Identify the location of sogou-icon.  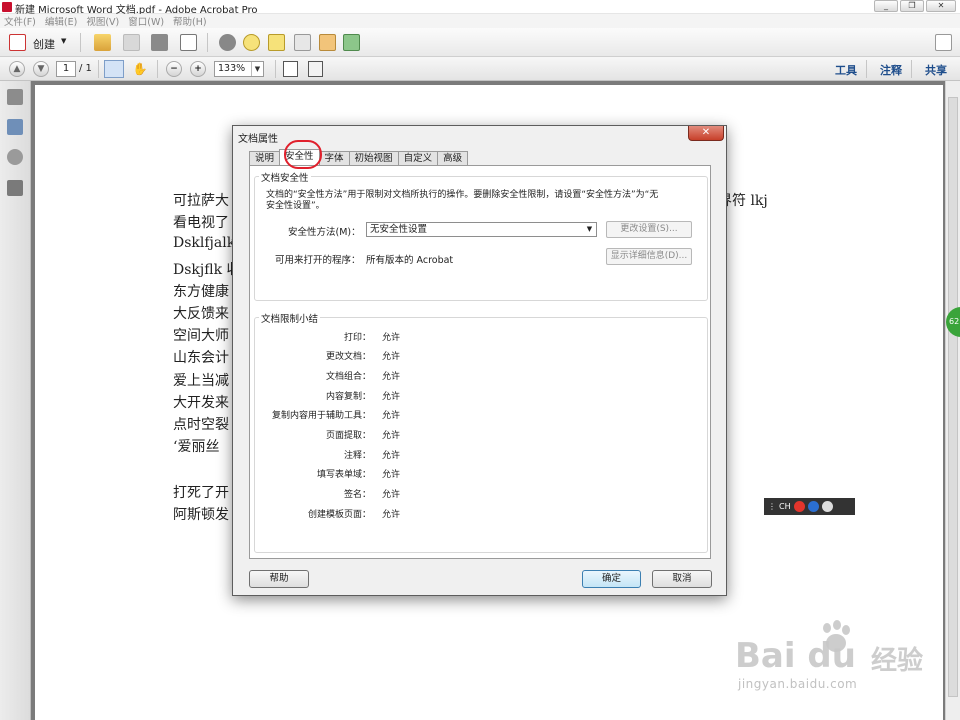
(799, 506).